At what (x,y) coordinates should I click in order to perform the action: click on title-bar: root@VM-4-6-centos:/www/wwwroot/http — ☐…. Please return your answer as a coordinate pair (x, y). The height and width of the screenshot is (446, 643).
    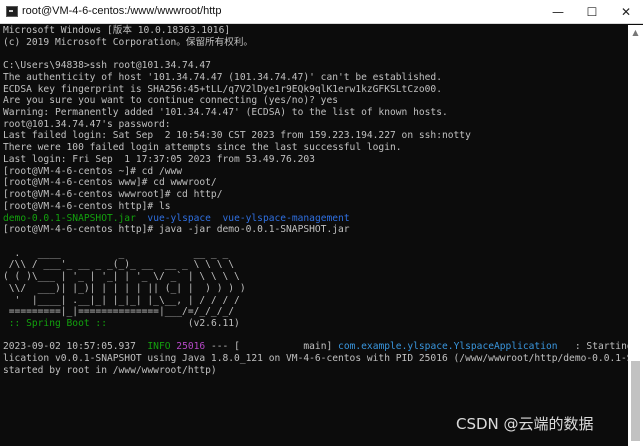
    Looking at the image, I should click on (321, 12).